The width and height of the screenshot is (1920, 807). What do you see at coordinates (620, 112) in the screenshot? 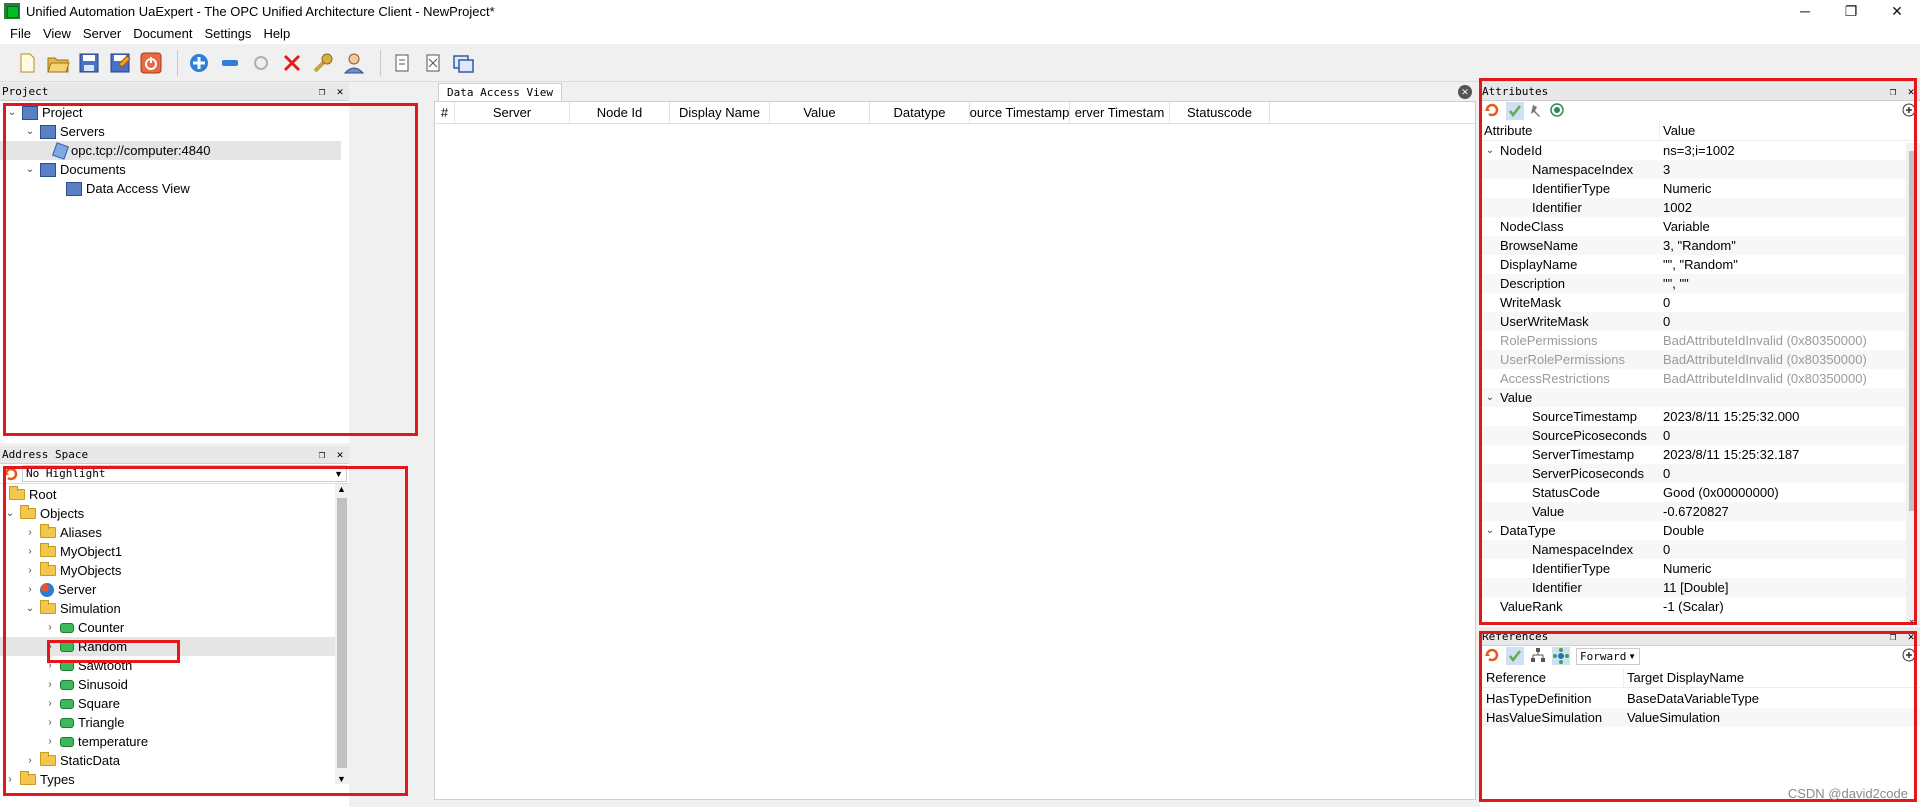
I see `col-header-node-id: Node Id` at bounding box center [620, 112].